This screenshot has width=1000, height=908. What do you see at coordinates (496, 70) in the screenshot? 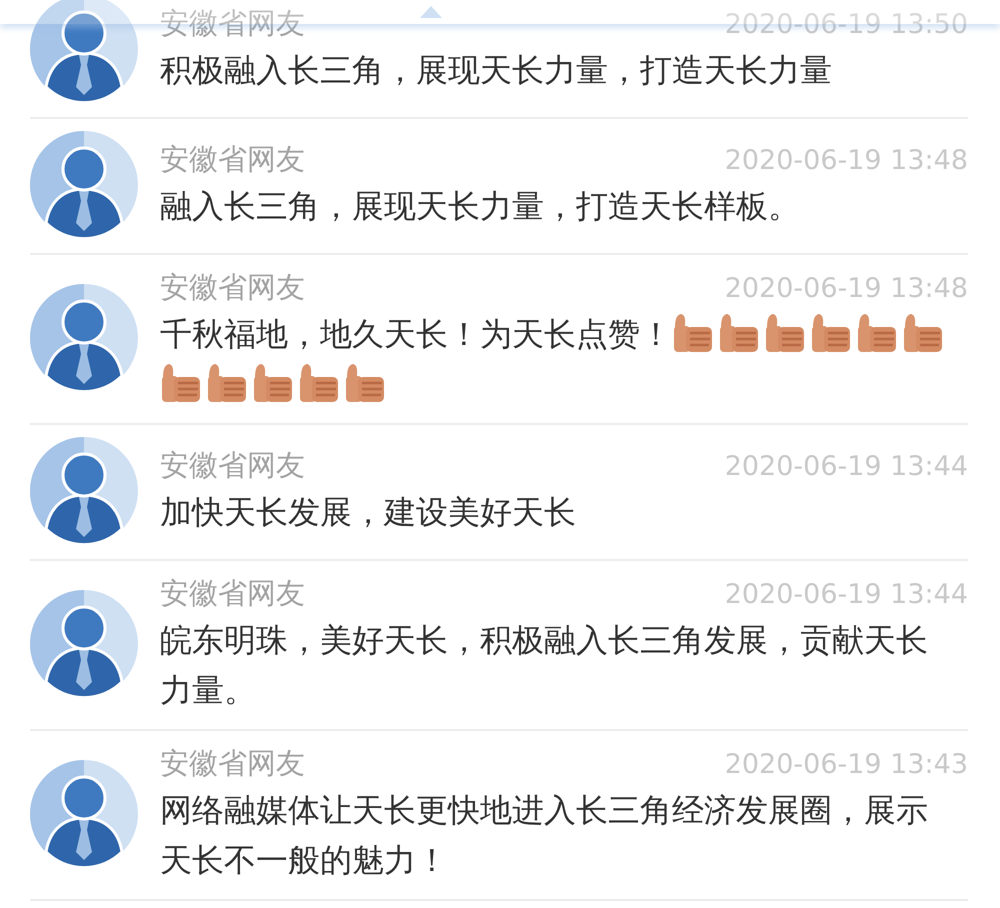
I see `comment-text: 积极融入长三角，展现天长力量，打造天长力量` at bounding box center [496, 70].